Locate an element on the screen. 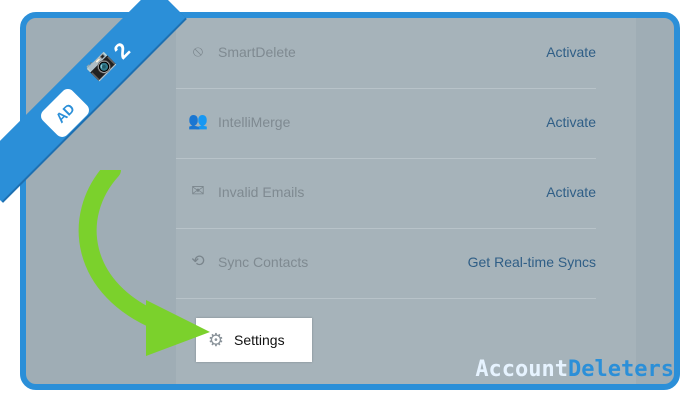 The height and width of the screenshot is (407, 700). smartdelete-icon: ⦸ is located at coordinates (198, 51).